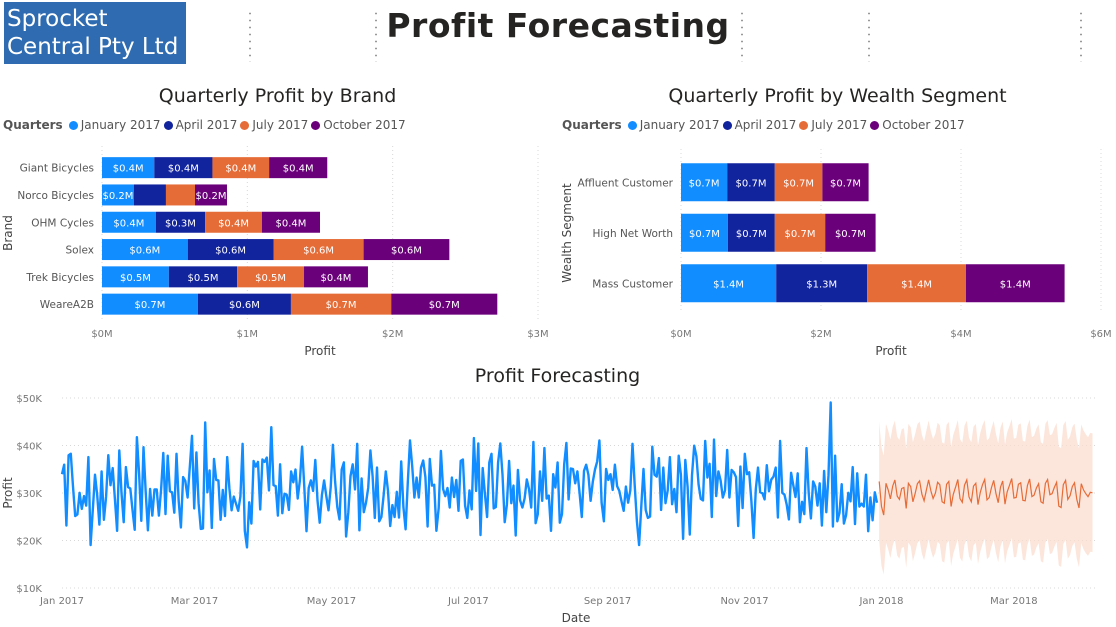  Describe the element at coordinates (607, 601) in the screenshot. I see `forecast-x-tick-label: Sep 2017` at that location.